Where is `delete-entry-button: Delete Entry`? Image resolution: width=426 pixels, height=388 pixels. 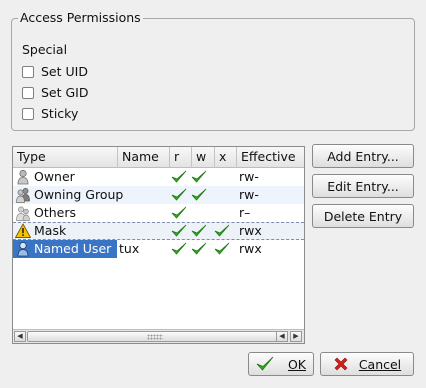
delete-entry-button: Delete Entry is located at coordinates (363, 216).